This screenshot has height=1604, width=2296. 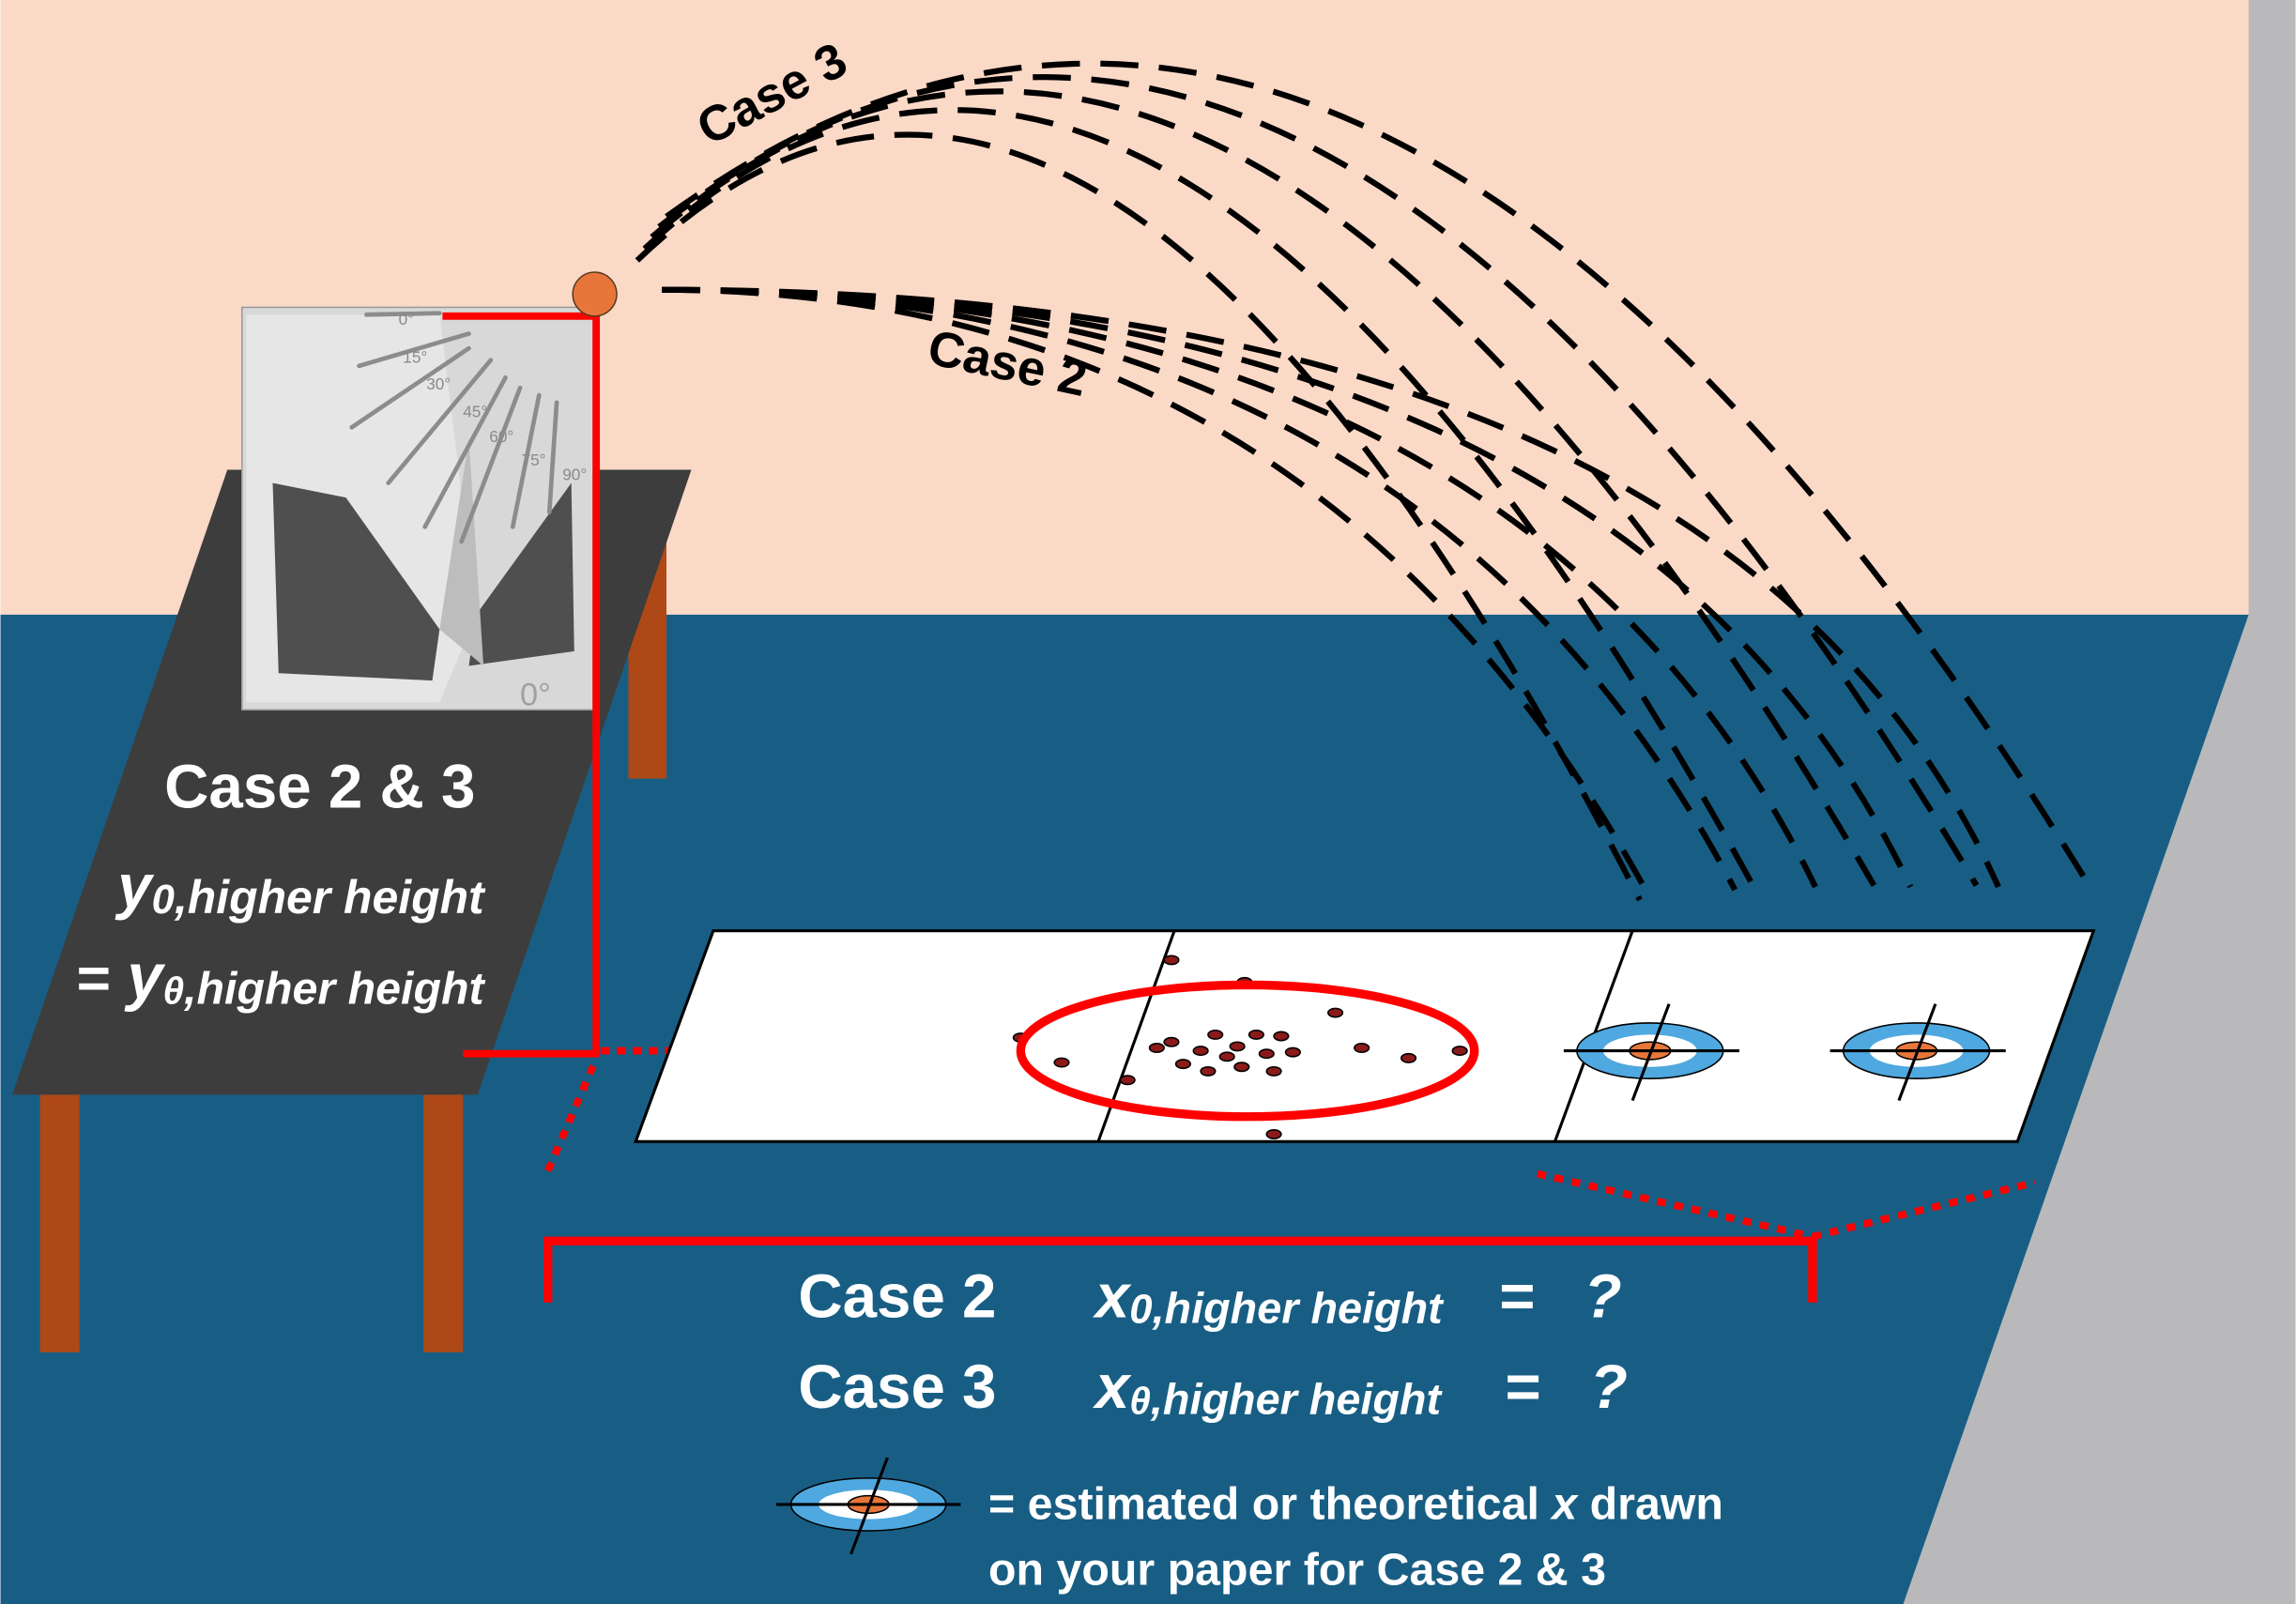 I want to click on case3-label: Case 3, so click(x=897, y=1386).